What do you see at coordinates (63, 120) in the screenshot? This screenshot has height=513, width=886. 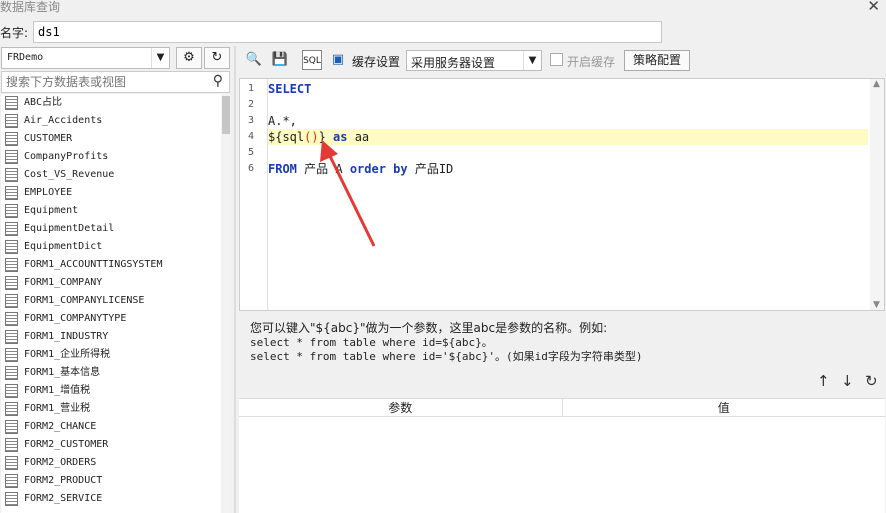 I see `table-name: Air_Accidents` at bounding box center [63, 120].